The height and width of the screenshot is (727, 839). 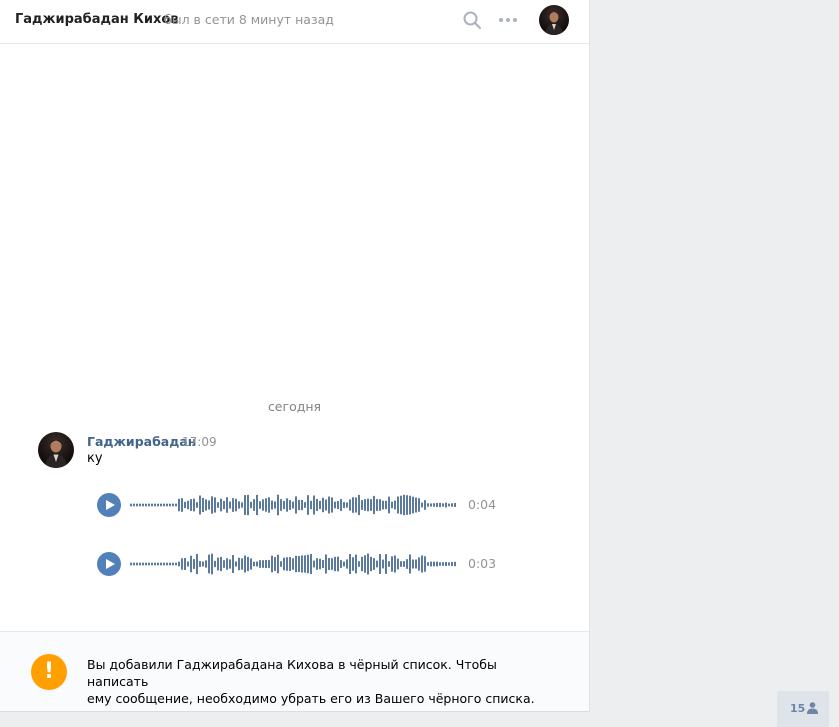 What do you see at coordinates (95, 458) in the screenshot?
I see `message-text: ку` at bounding box center [95, 458].